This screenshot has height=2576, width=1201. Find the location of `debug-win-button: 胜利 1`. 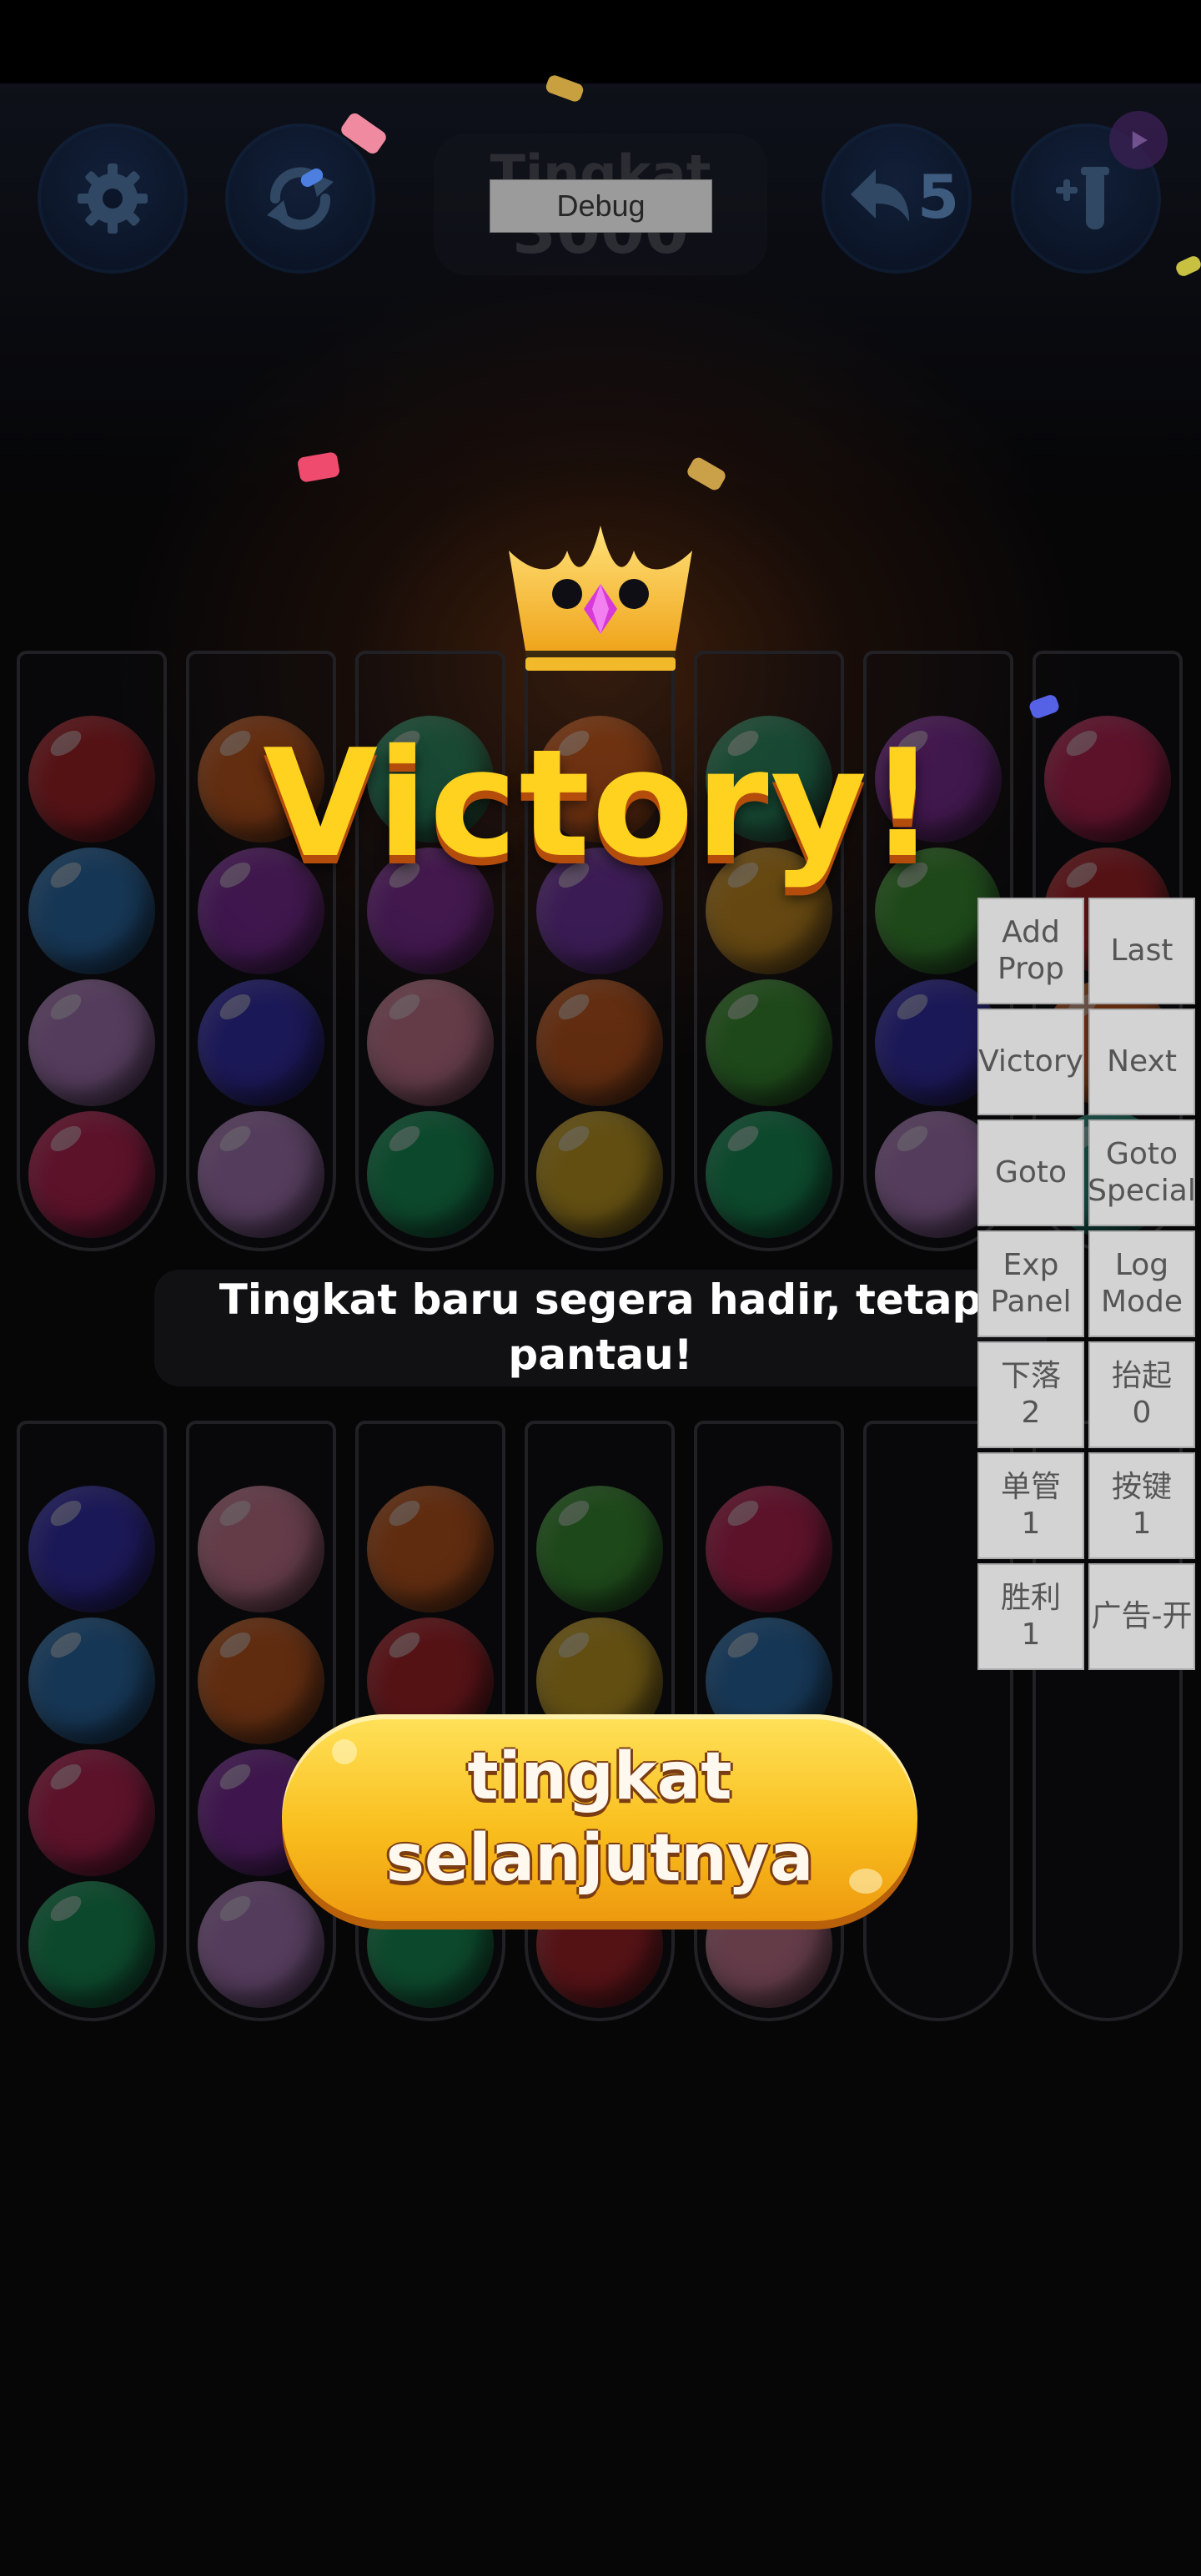

debug-win-button: 胜利 1 is located at coordinates (1030, 1616).